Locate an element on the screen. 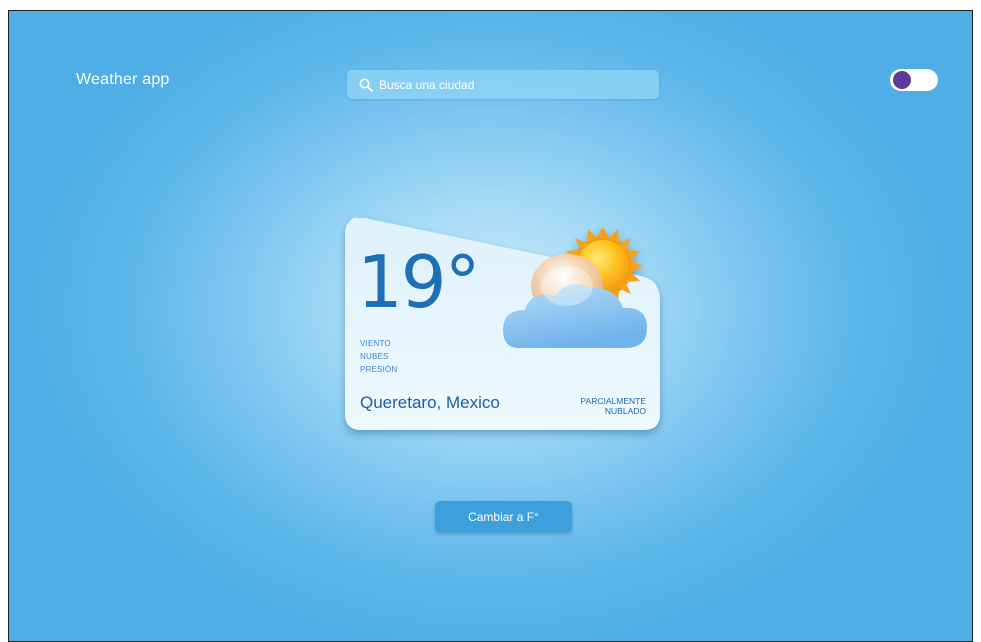 The image size is (981, 642). detail-wind: VIENTO is located at coordinates (375, 343).